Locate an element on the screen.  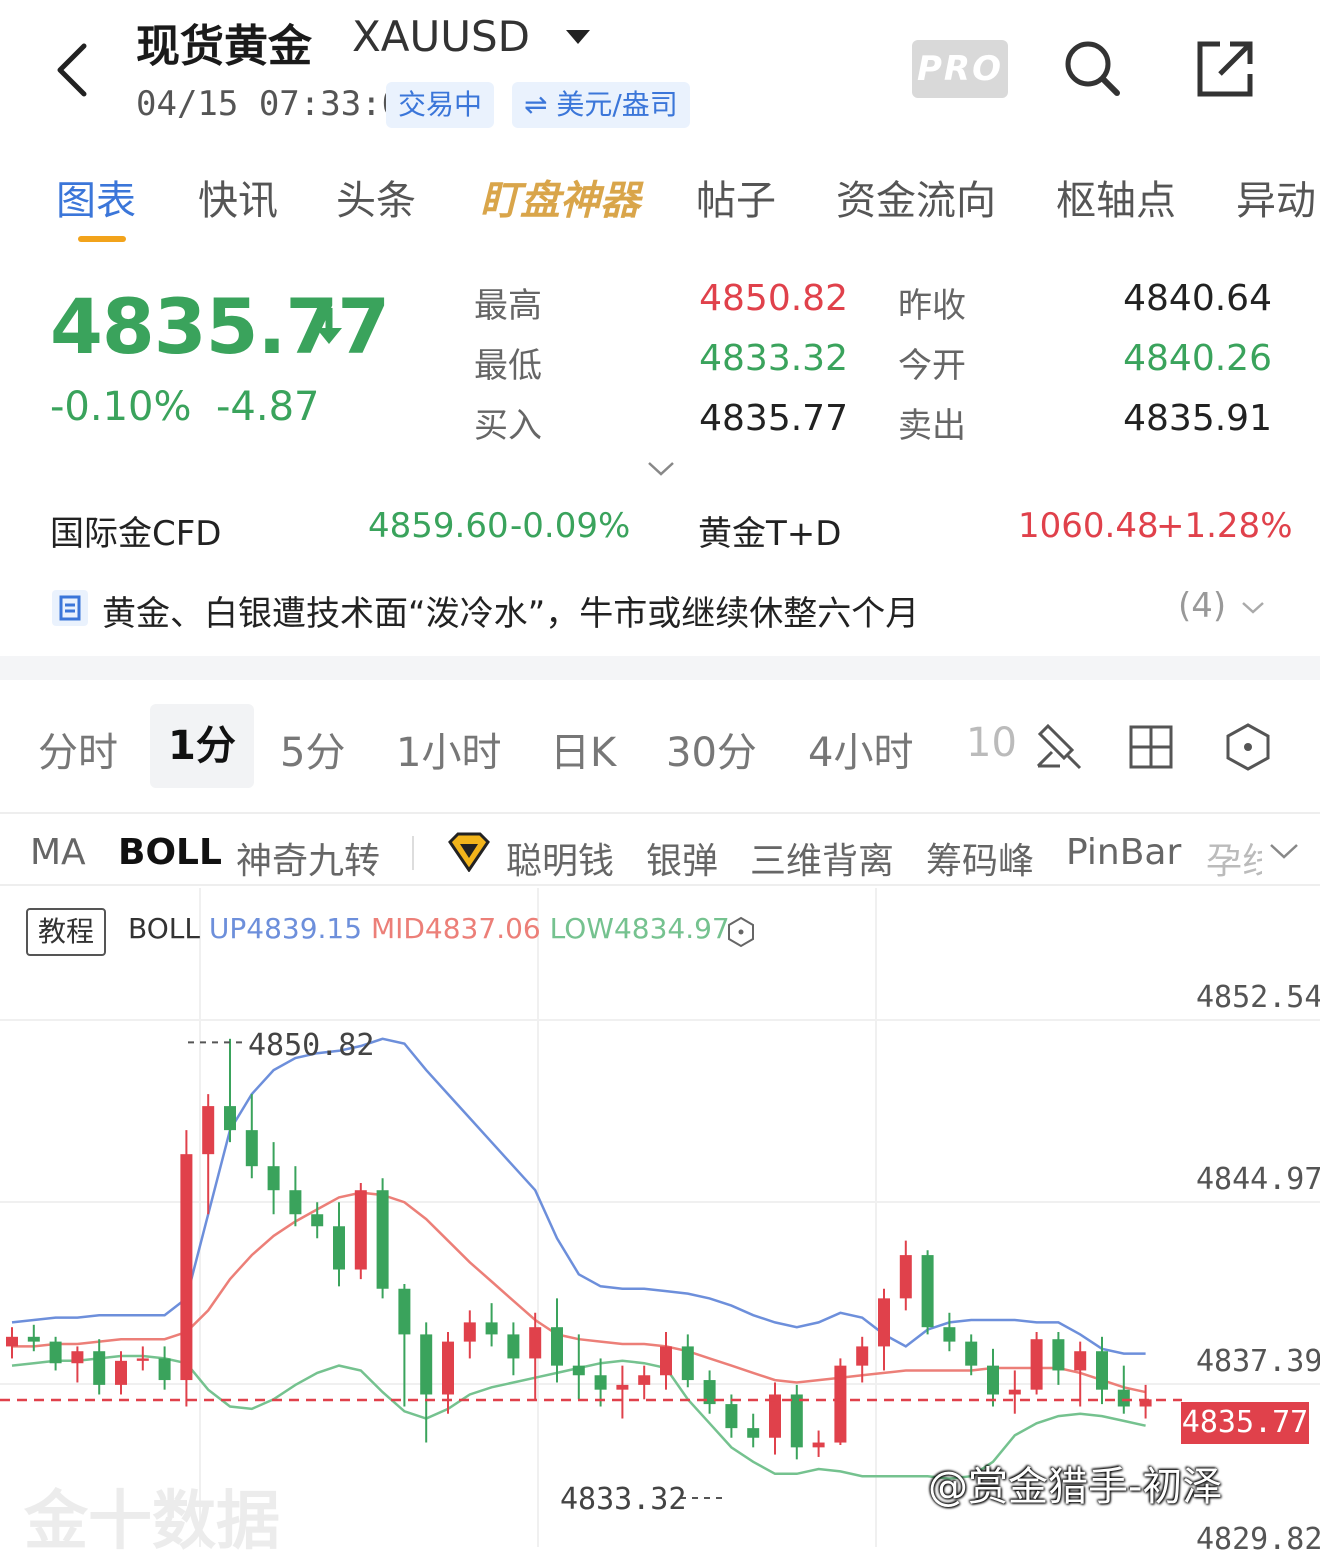
cfd-percent: -0.09% is located at coordinates (570, 526).